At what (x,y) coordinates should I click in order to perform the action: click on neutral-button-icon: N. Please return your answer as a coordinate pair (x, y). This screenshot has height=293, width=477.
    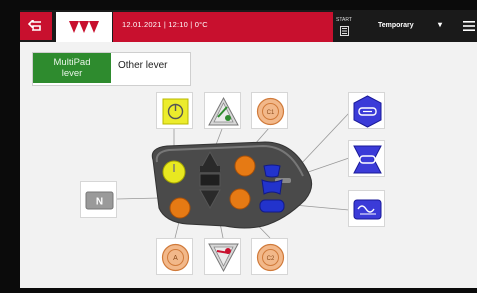
    Looking at the image, I should click on (99, 200).